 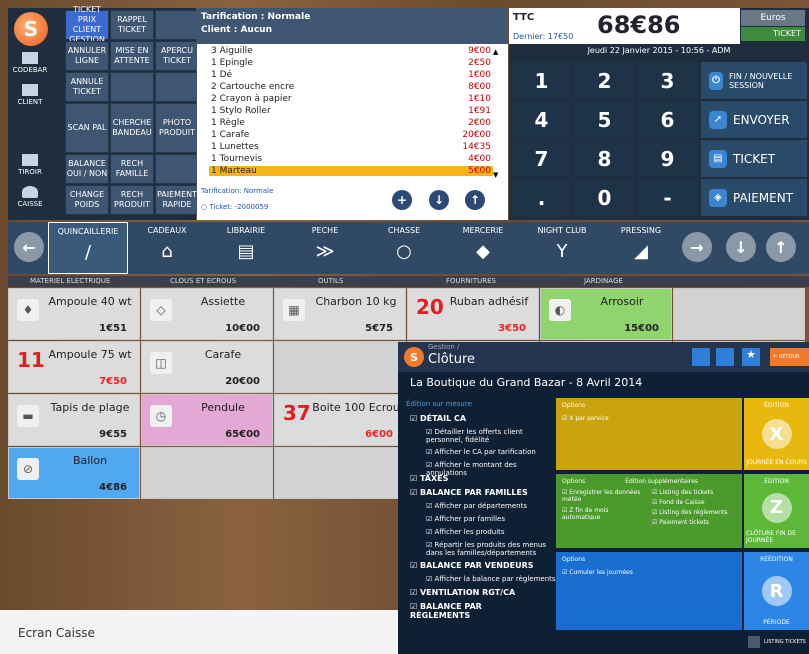 What do you see at coordinates (641, 248) in the screenshot?
I see `category-pressing: PRESSING ◢` at bounding box center [641, 248].